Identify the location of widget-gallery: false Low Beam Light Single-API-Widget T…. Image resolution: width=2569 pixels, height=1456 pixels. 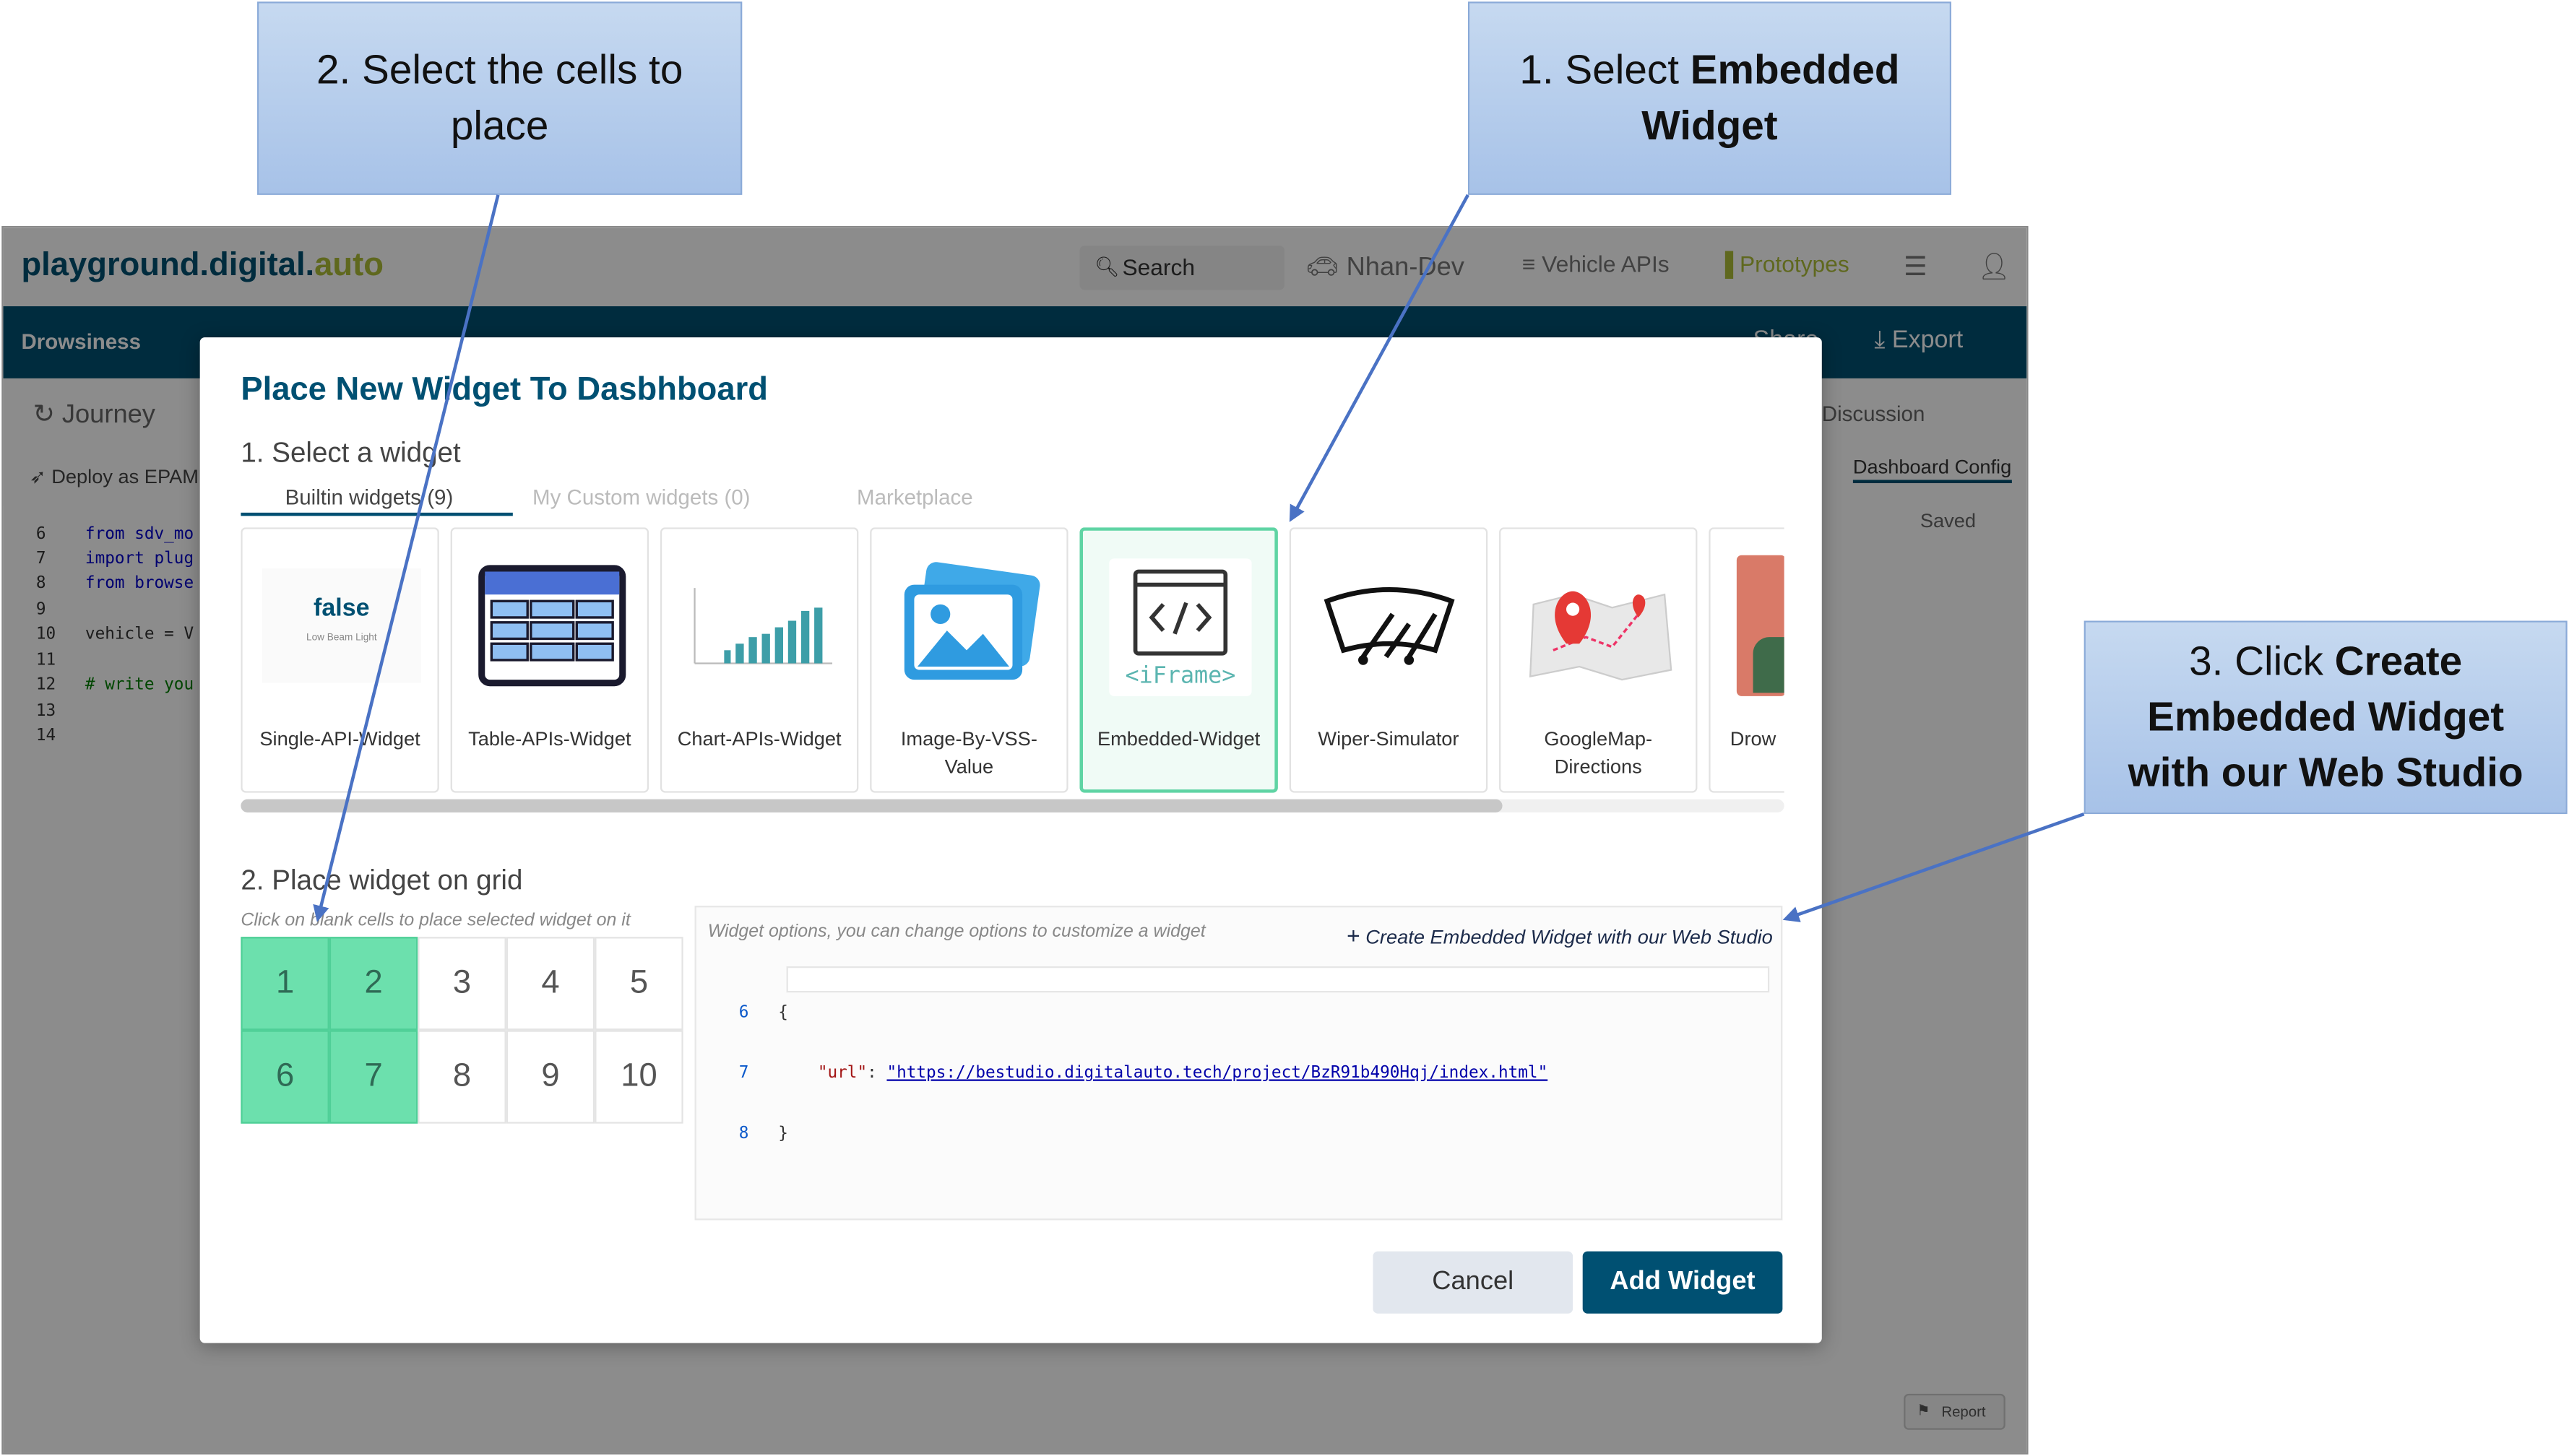
(1012, 661).